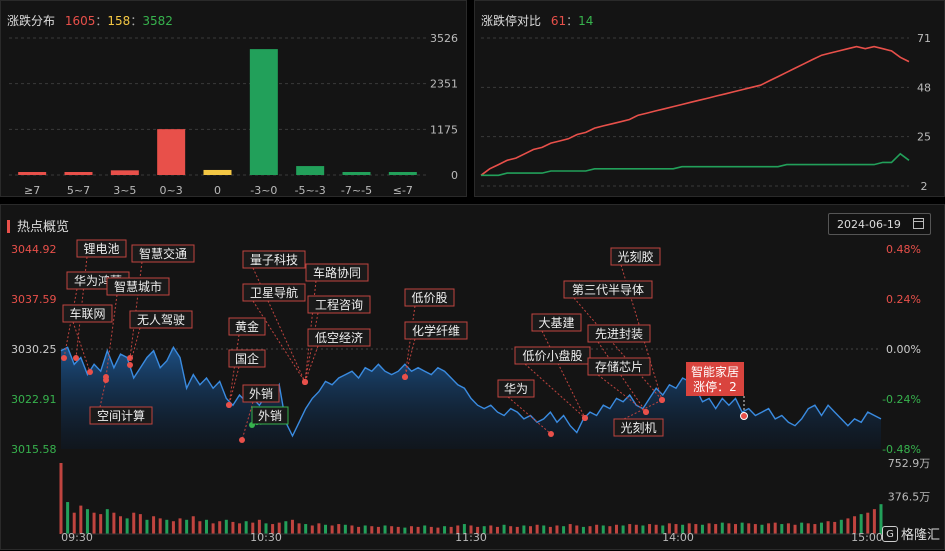  Describe the element at coordinates (924, 186) in the screenshot. I see `y-tick-label: 2` at that location.